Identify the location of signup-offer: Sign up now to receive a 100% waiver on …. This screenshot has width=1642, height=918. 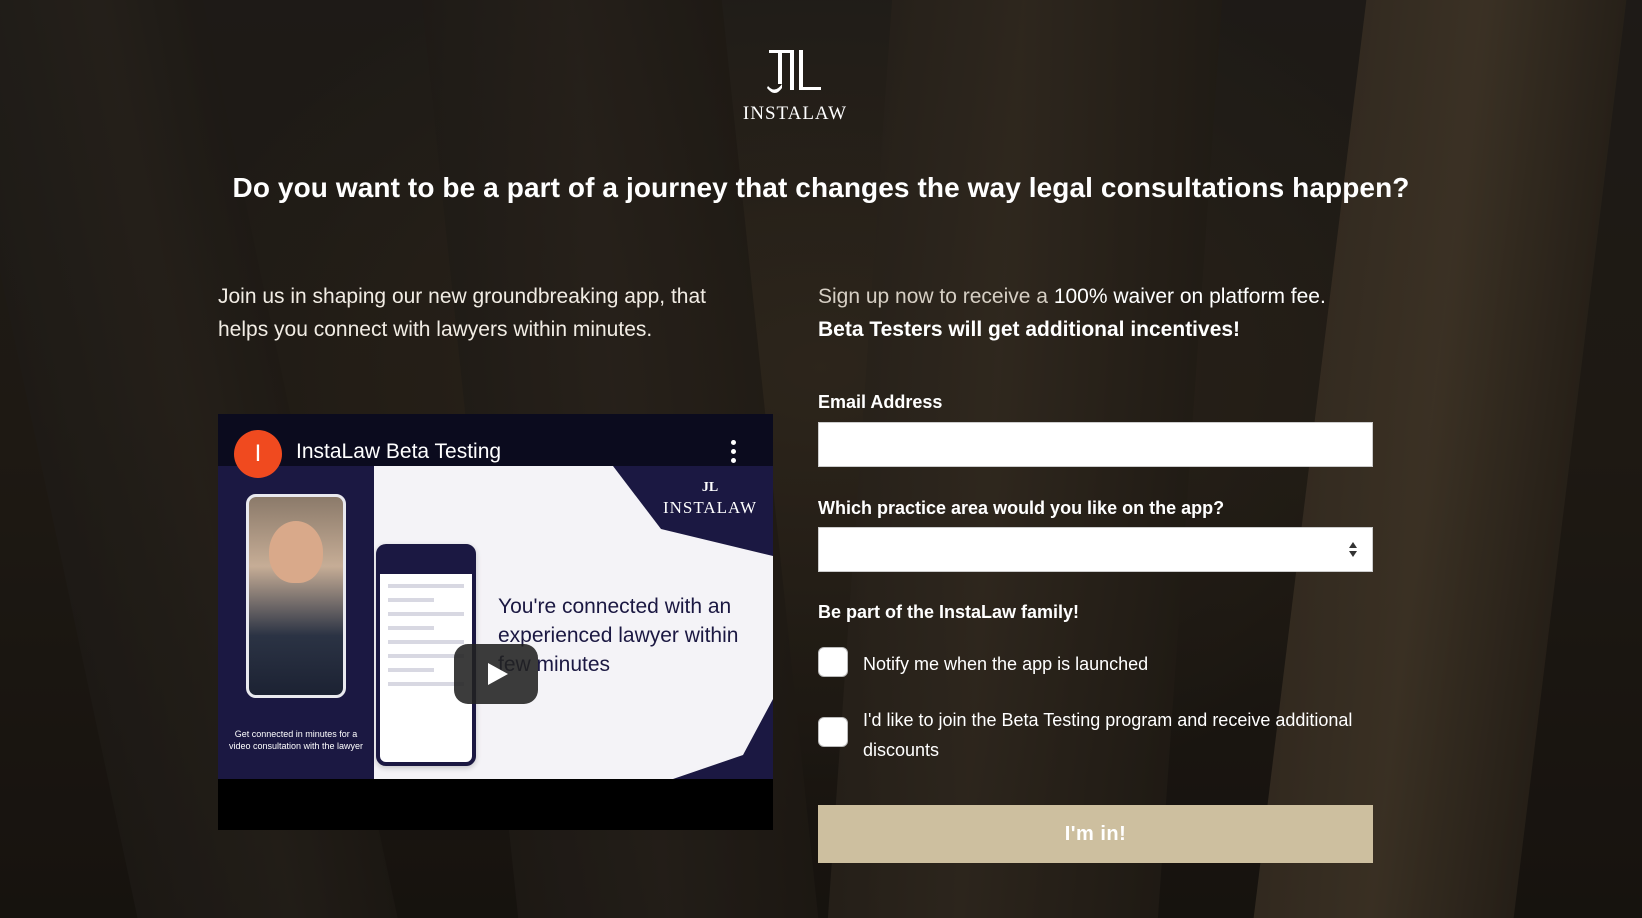
(1098, 313).